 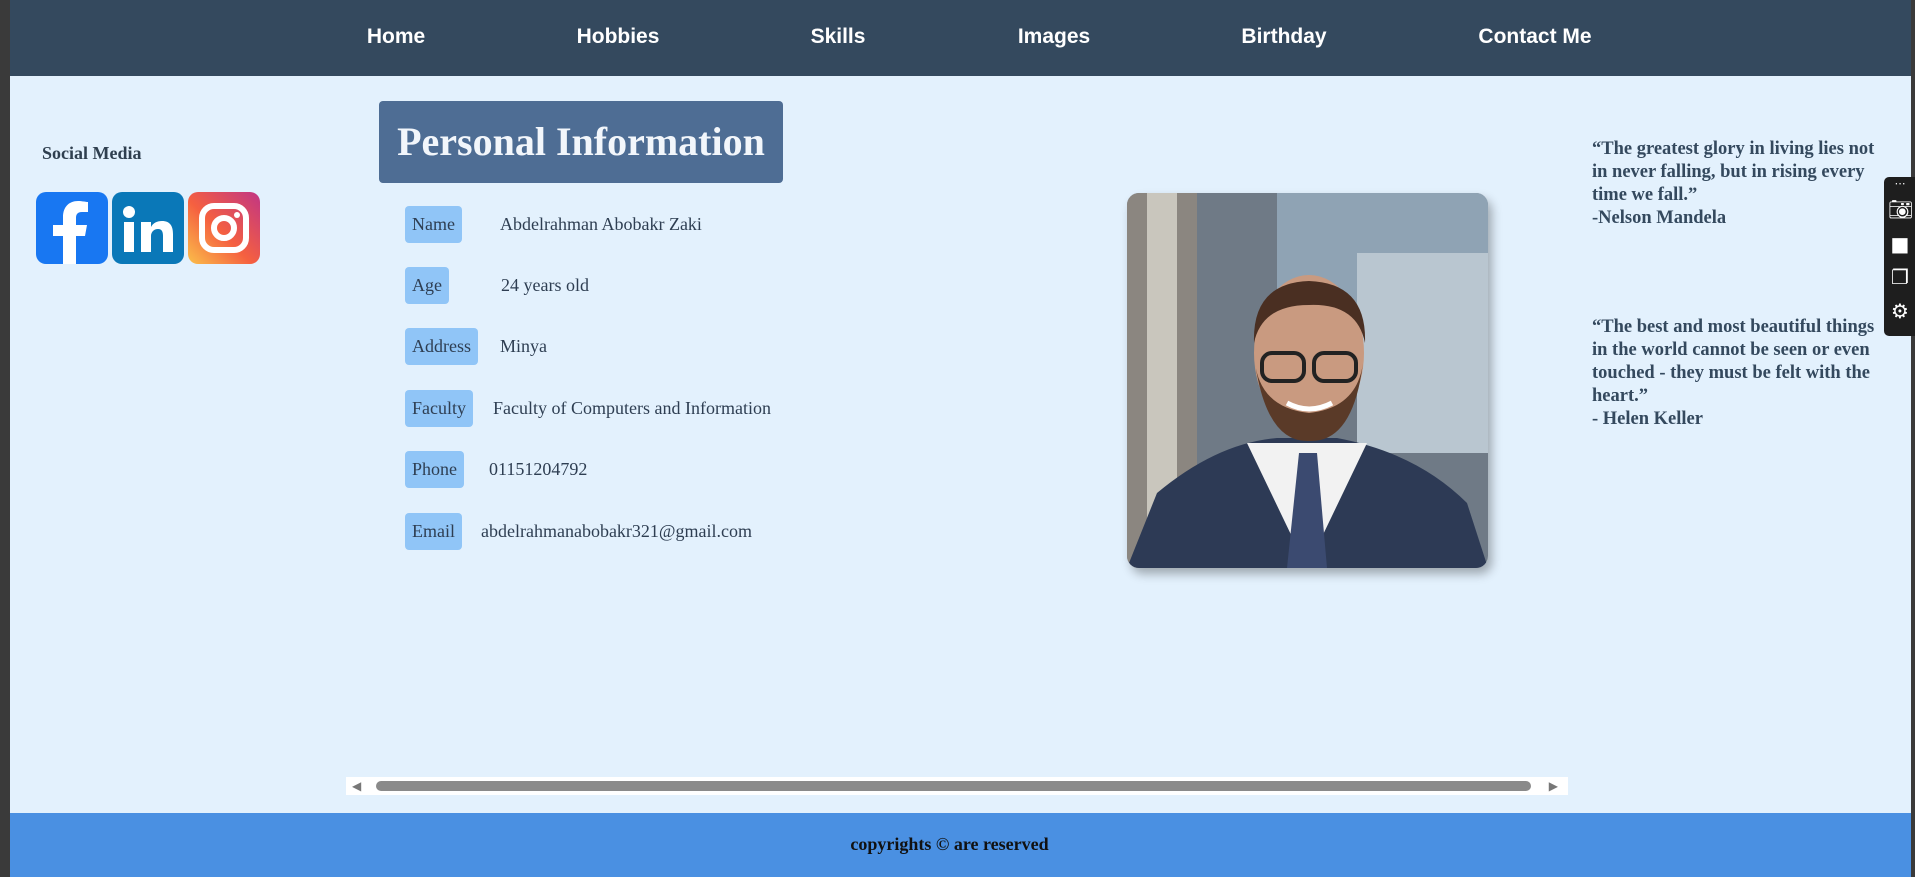 What do you see at coordinates (427, 285) in the screenshot?
I see `label-age: Age` at bounding box center [427, 285].